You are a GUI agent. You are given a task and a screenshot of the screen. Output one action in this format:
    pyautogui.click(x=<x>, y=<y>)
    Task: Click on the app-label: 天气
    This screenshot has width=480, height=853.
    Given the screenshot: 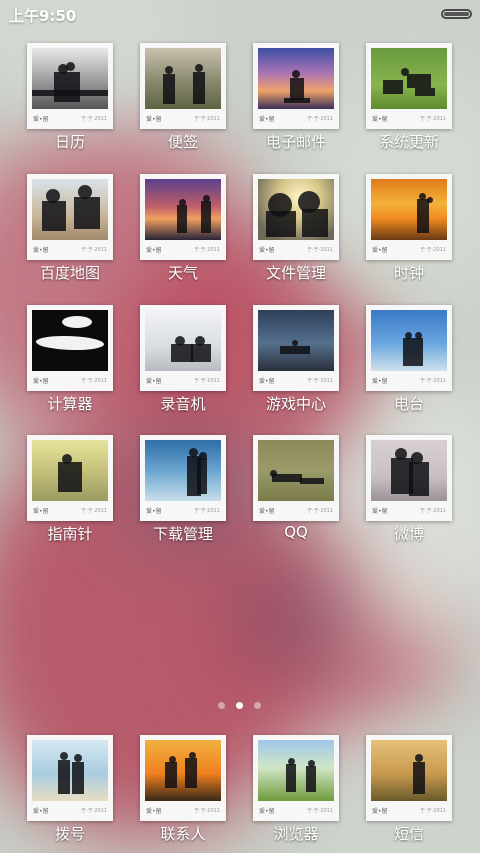 What is the action you would take?
    pyautogui.click(x=182, y=273)
    